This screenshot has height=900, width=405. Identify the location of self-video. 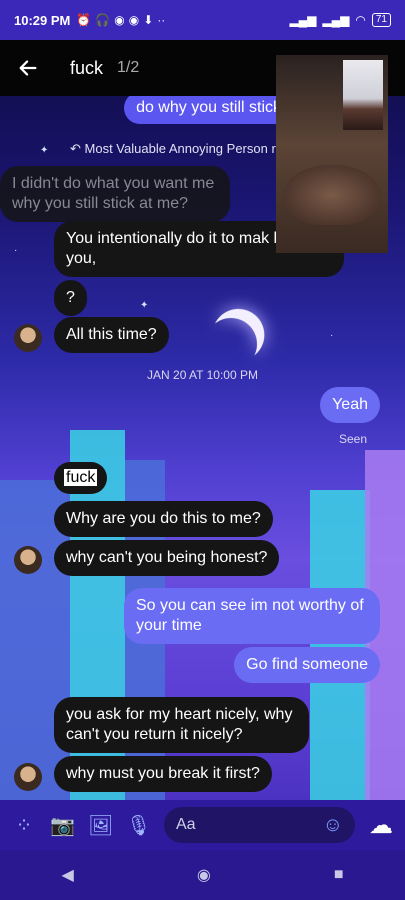
(363, 95).